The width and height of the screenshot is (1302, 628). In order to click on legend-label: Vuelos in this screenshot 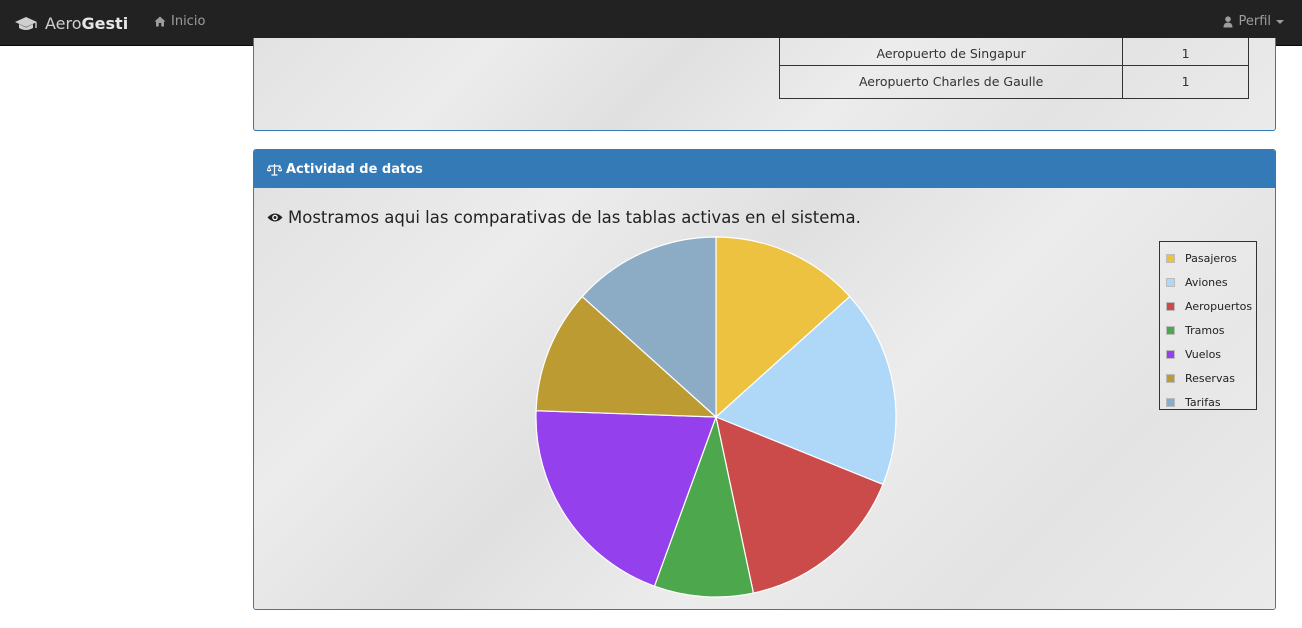, I will do `click(1203, 354)`.